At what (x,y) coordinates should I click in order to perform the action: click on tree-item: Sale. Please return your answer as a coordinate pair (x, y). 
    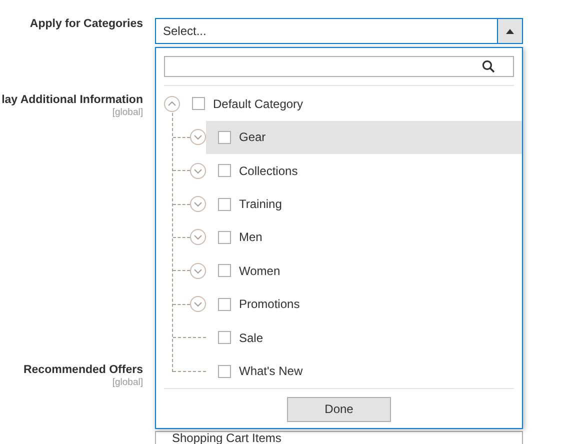
    Looking at the image, I should click on (364, 337).